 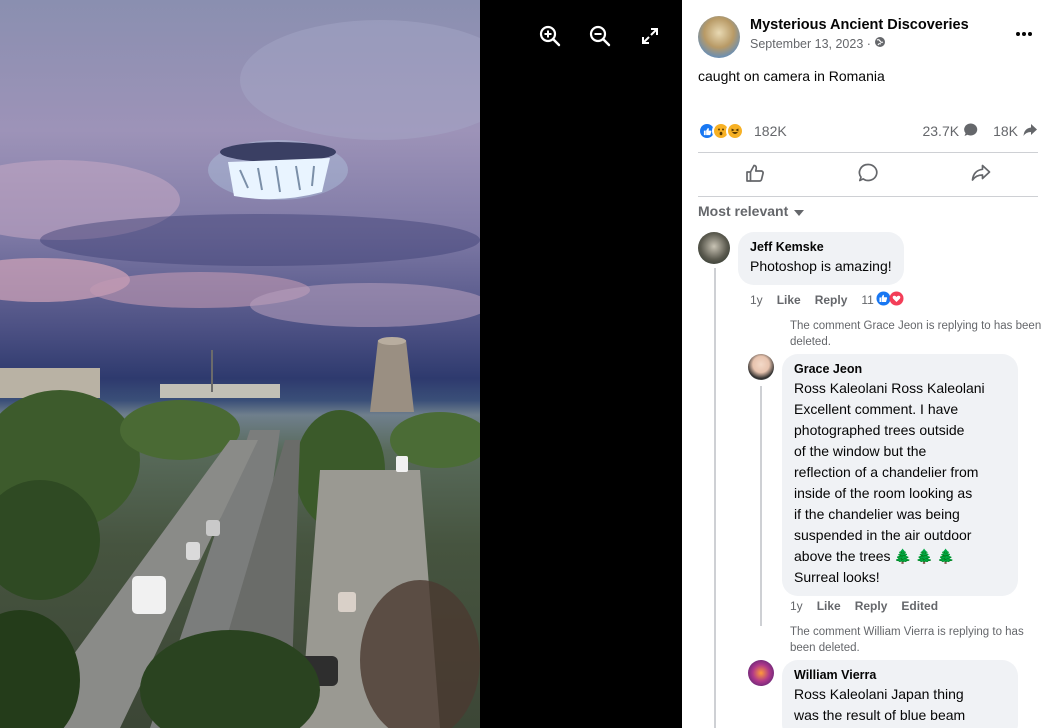 I want to click on viewer-toolbar, so click(x=600, y=36).